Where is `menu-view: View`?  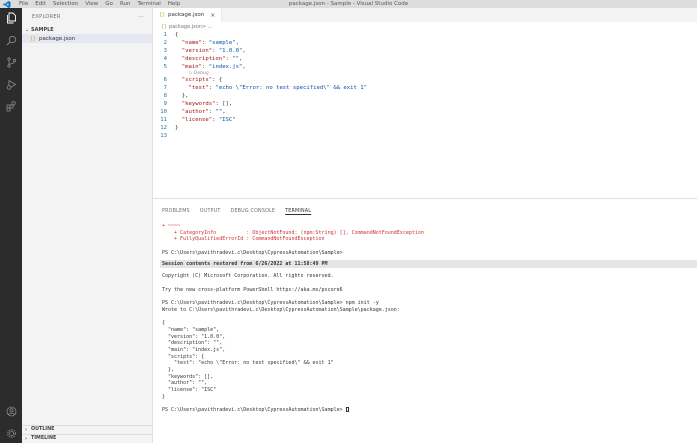
menu-view: View is located at coordinates (91, 4).